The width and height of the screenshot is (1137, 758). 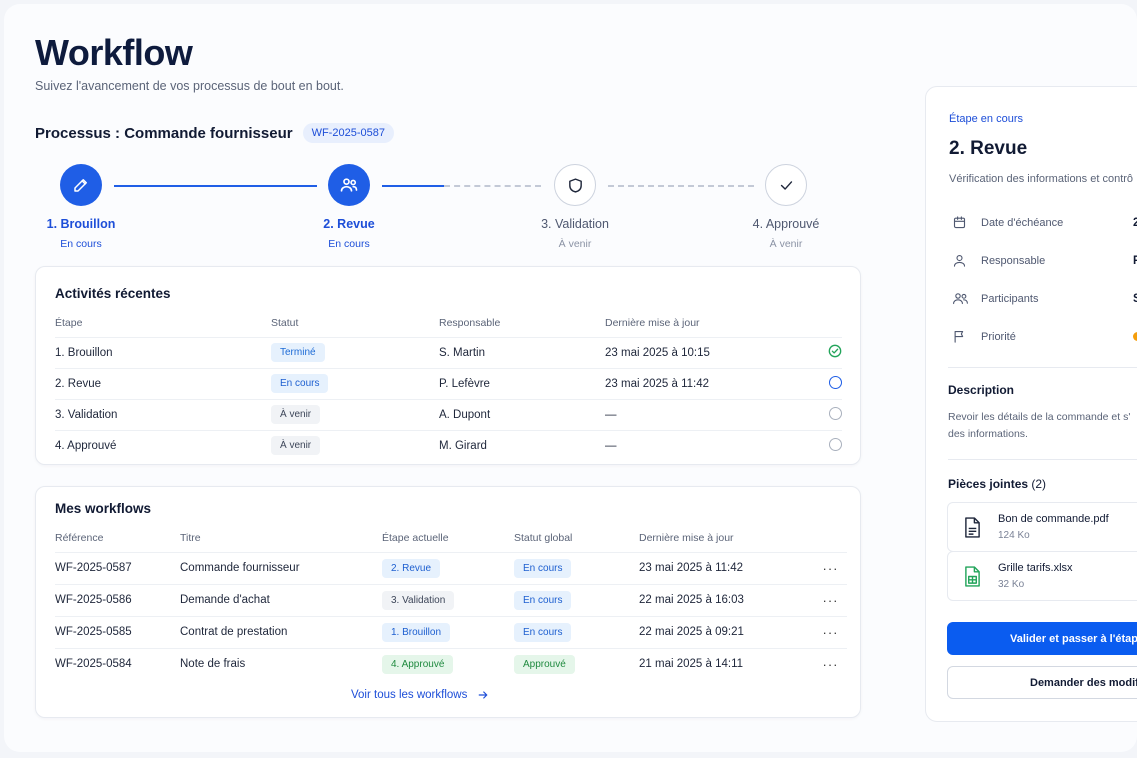 What do you see at coordinates (1022, 222) in the screenshot?
I see `meta-label: Date d'échéance` at bounding box center [1022, 222].